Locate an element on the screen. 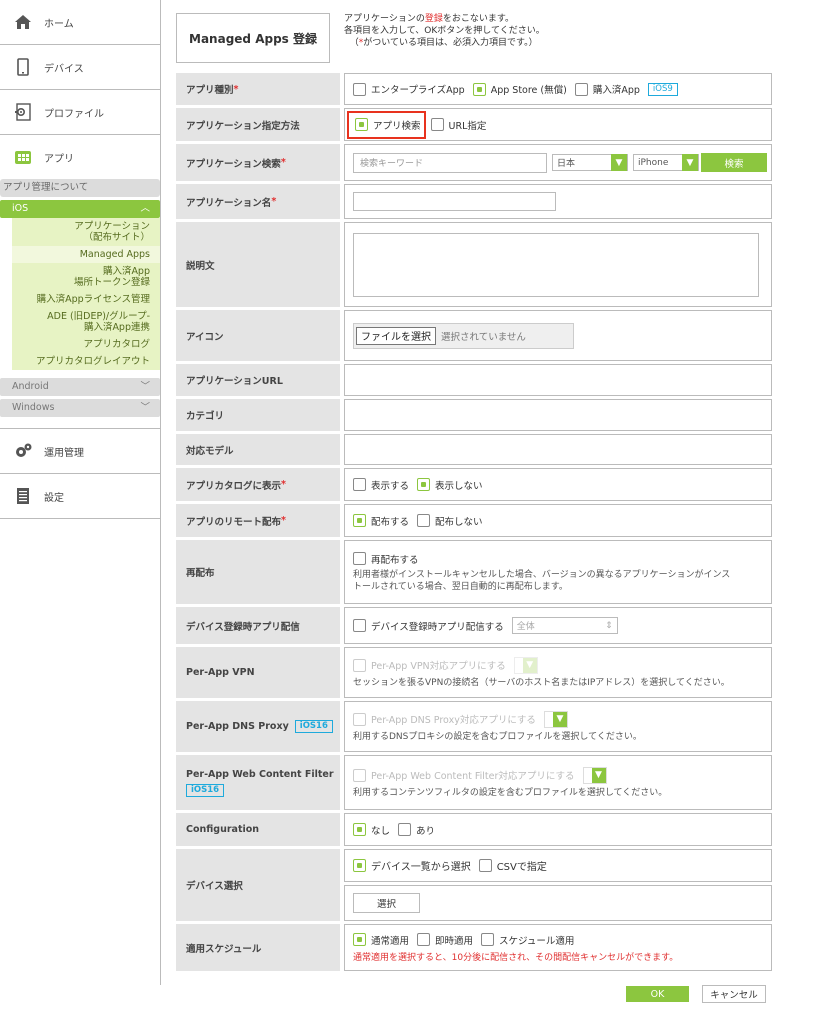 This screenshot has width=814, height=1024. dns-checkbox: Per-App DNS Proxy対応アプリにする is located at coordinates (444, 719).